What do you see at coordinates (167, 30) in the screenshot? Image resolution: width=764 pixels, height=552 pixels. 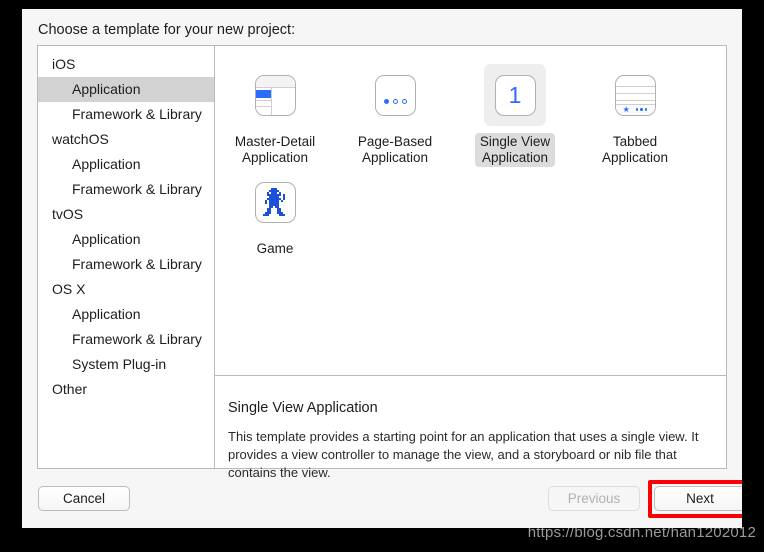 I see `page-title: Choose a template for your new project:` at bounding box center [167, 30].